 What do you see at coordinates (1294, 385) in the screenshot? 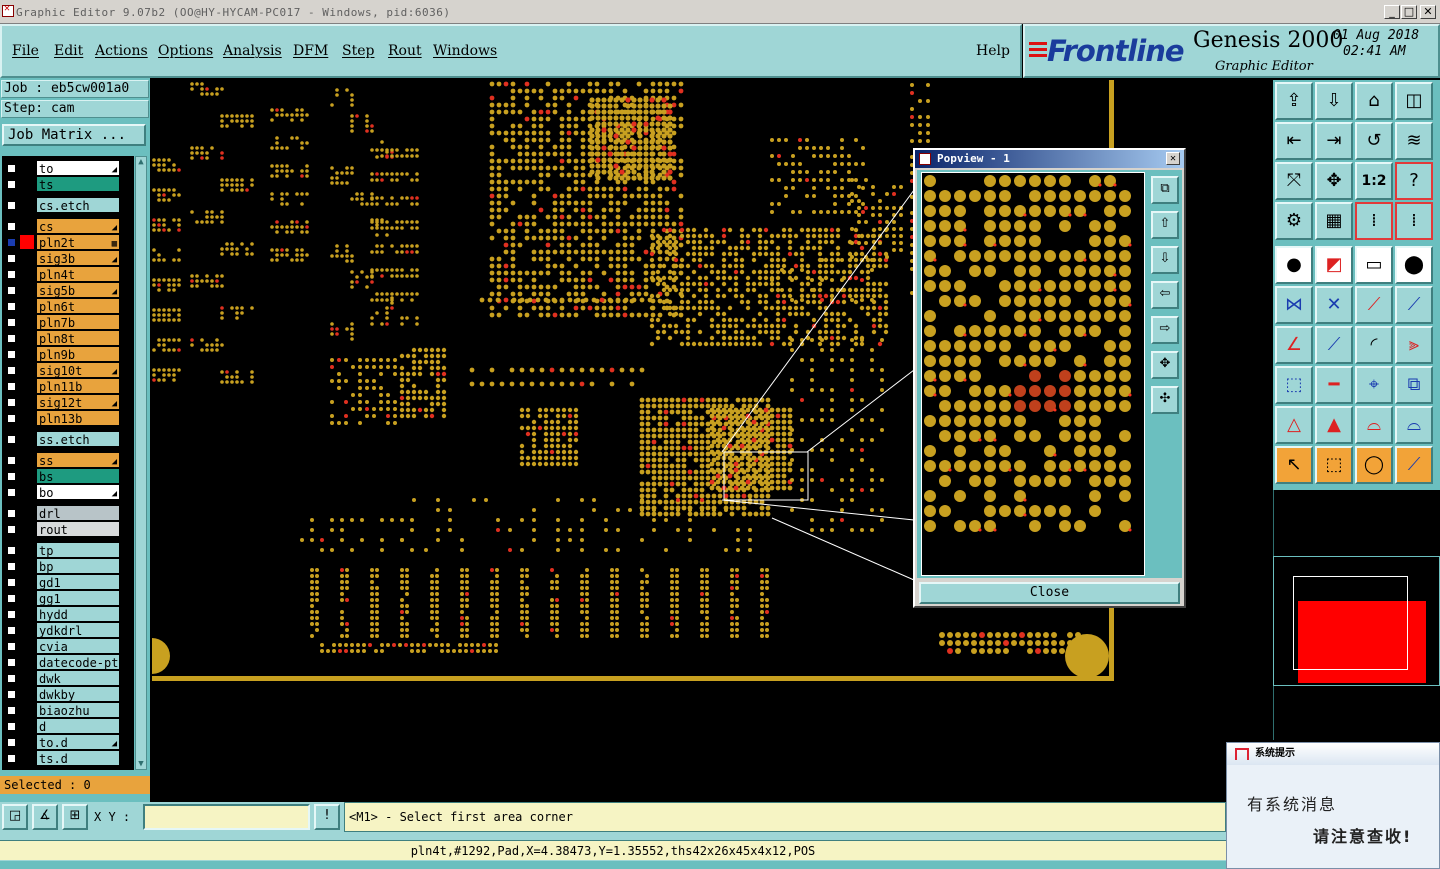
I see `move-point-icon: ⬚` at bounding box center [1294, 385].